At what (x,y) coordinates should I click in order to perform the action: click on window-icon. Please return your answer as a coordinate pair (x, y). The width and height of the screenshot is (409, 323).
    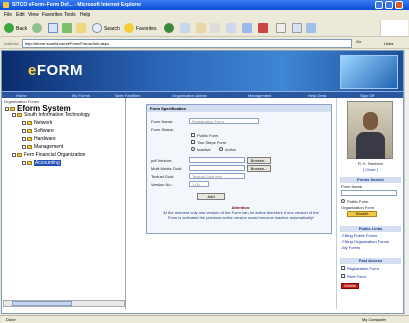
    Looking at the image, I should click on (311, 28).